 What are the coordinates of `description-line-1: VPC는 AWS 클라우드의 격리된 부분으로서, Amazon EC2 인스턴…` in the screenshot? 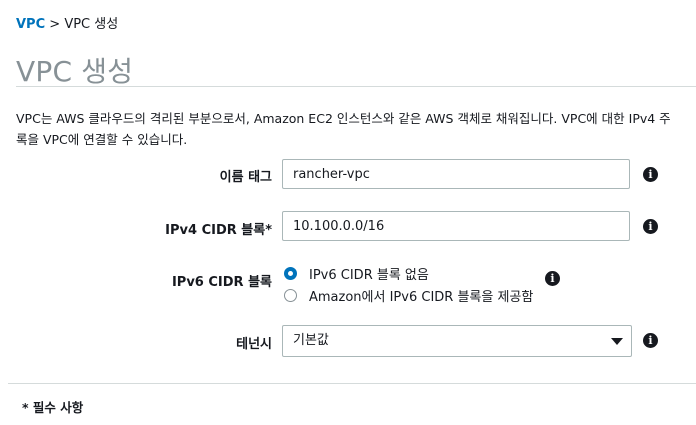 It's located at (343, 118).